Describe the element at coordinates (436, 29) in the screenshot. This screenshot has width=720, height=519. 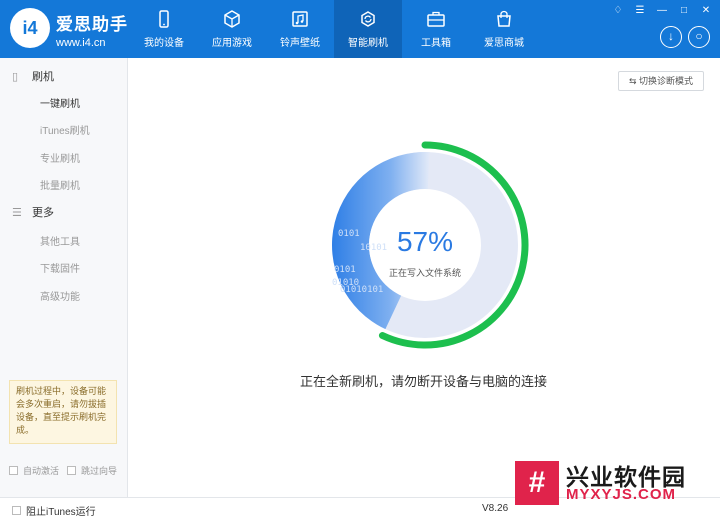
I see `nav-toolbox: 工具箱` at that location.